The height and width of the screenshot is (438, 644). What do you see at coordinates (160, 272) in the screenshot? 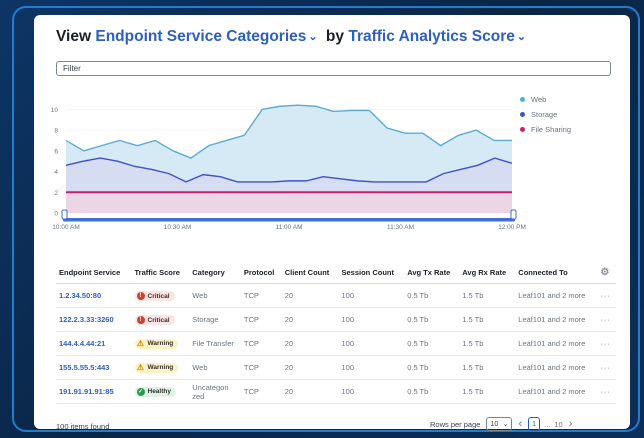
I see `column-header: Traffic Score` at bounding box center [160, 272].